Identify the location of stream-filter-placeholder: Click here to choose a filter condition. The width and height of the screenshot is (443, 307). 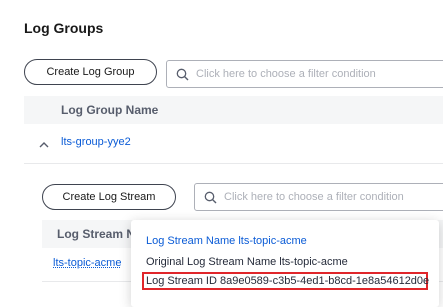
(314, 197).